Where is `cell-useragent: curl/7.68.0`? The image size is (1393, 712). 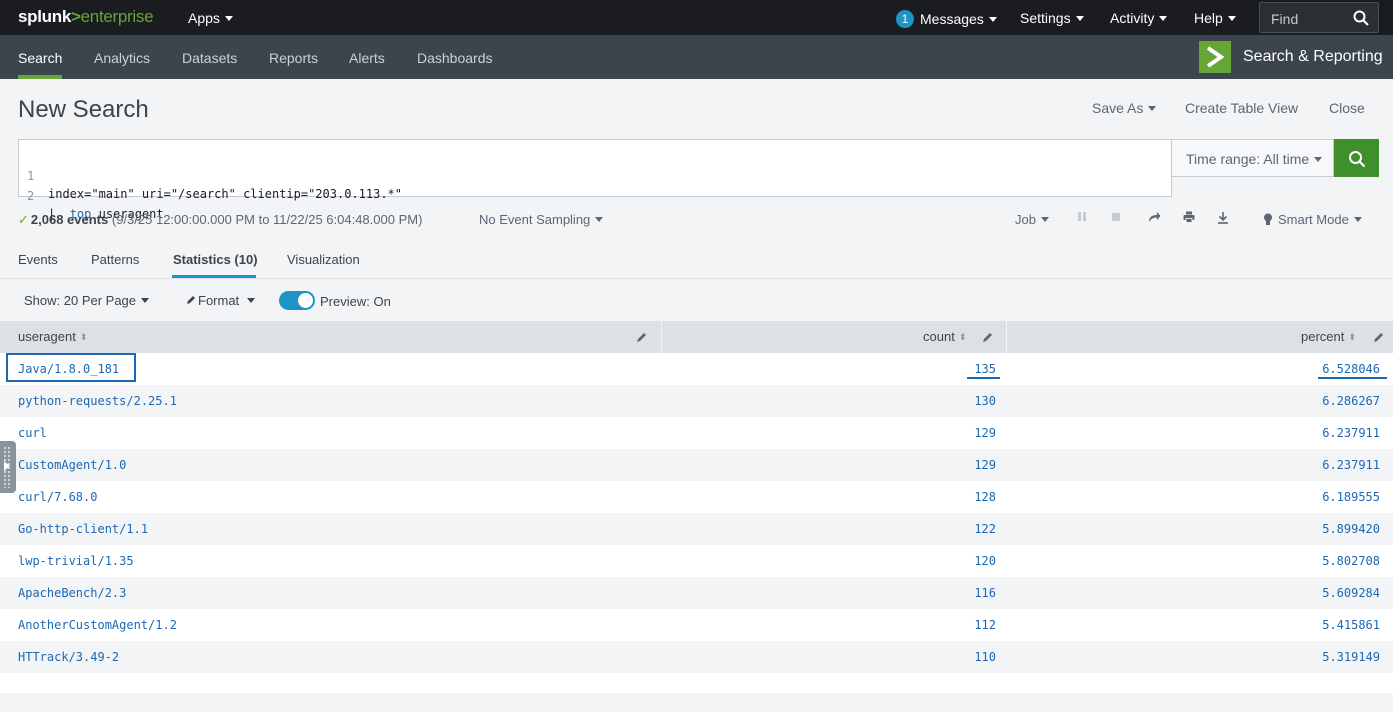 cell-useragent: curl/7.68.0 is located at coordinates (57, 497).